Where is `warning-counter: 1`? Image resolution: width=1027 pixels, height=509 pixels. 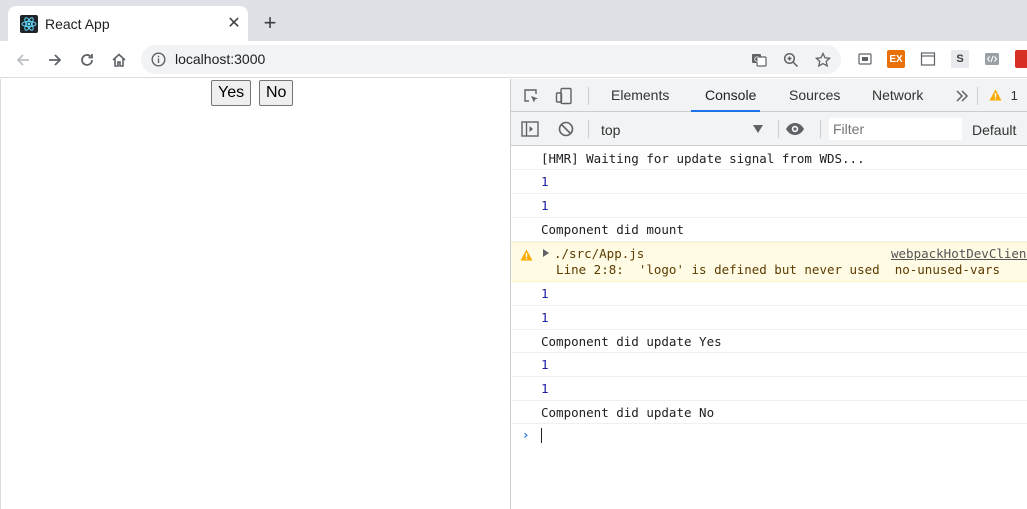
warning-counter: 1 is located at coordinates (1003, 95).